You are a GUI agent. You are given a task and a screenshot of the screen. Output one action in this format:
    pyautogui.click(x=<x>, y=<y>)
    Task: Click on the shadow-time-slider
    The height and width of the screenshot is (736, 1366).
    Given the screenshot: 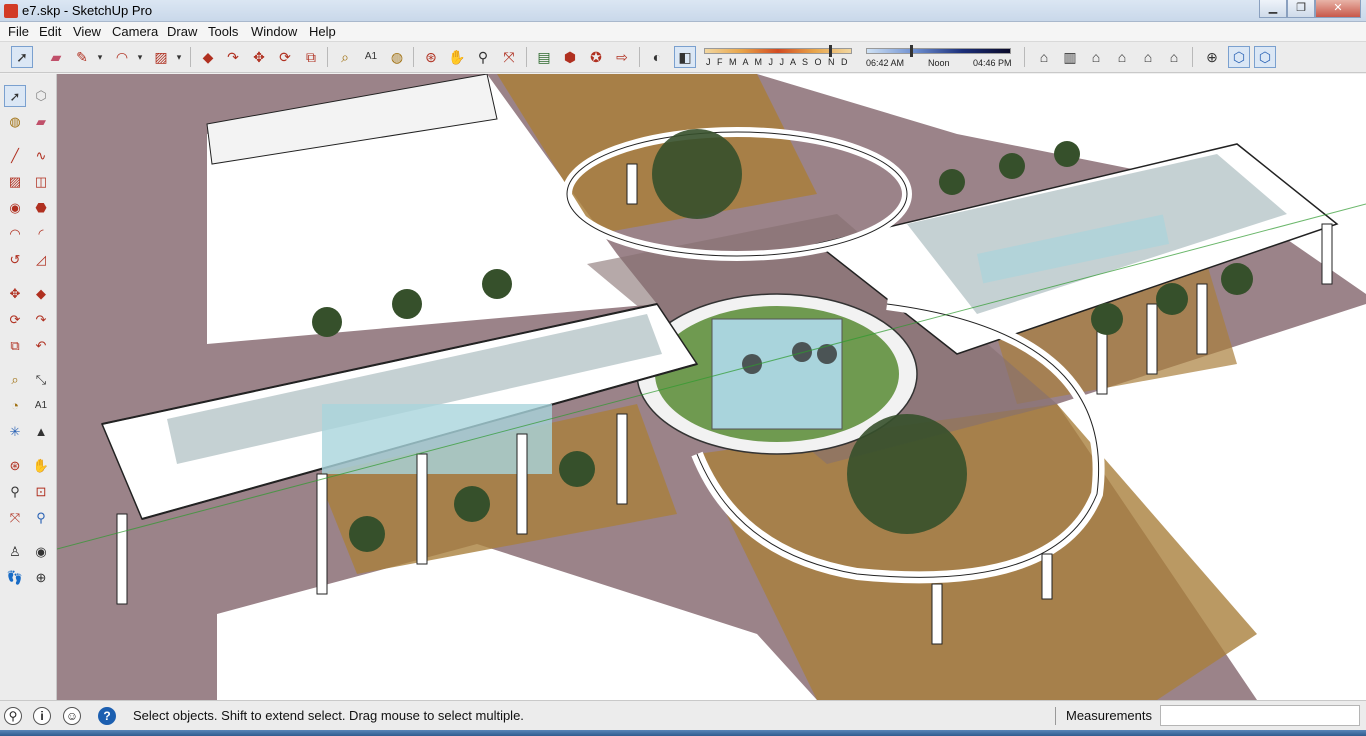 What is the action you would take?
    pyautogui.click(x=938, y=51)
    